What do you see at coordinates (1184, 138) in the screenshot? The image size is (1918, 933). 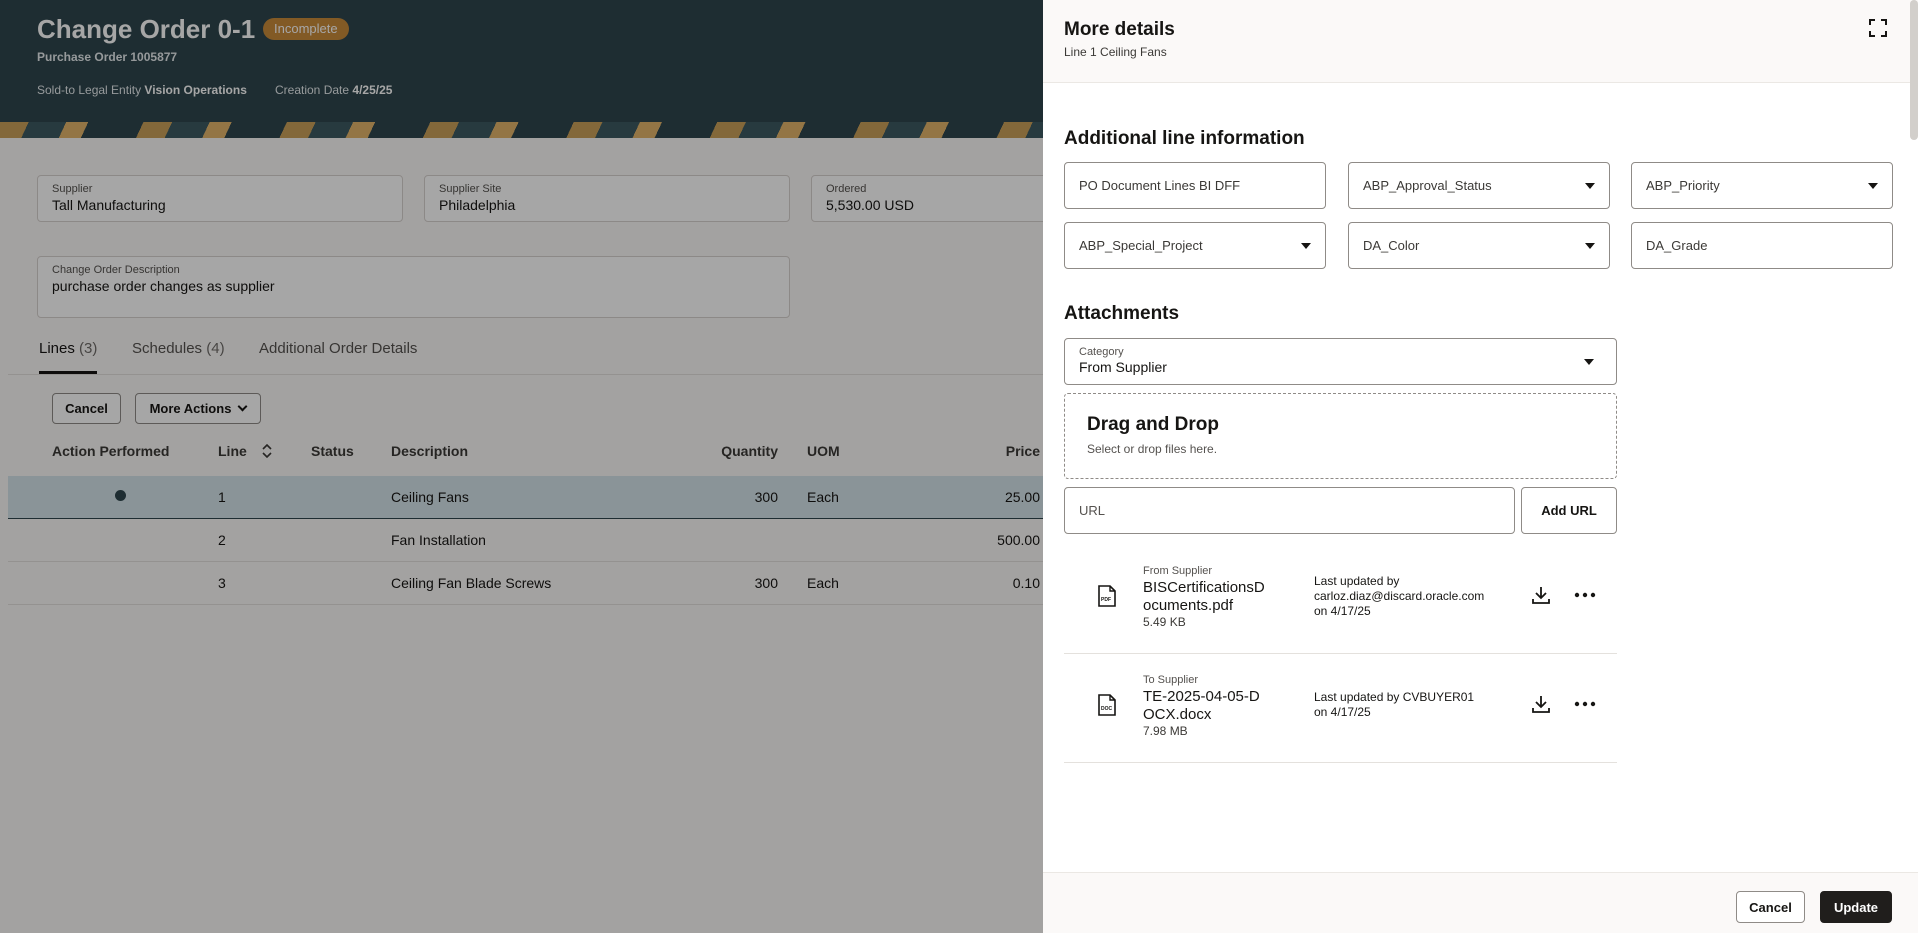 I see `additional-line-info-title: Additional line information` at bounding box center [1184, 138].